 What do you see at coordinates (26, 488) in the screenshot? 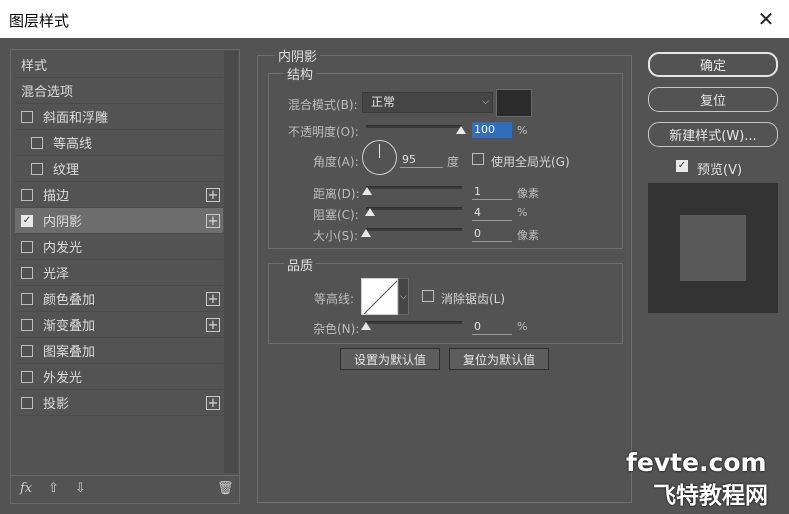
I see `fx-menu-icon: fx` at bounding box center [26, 488].